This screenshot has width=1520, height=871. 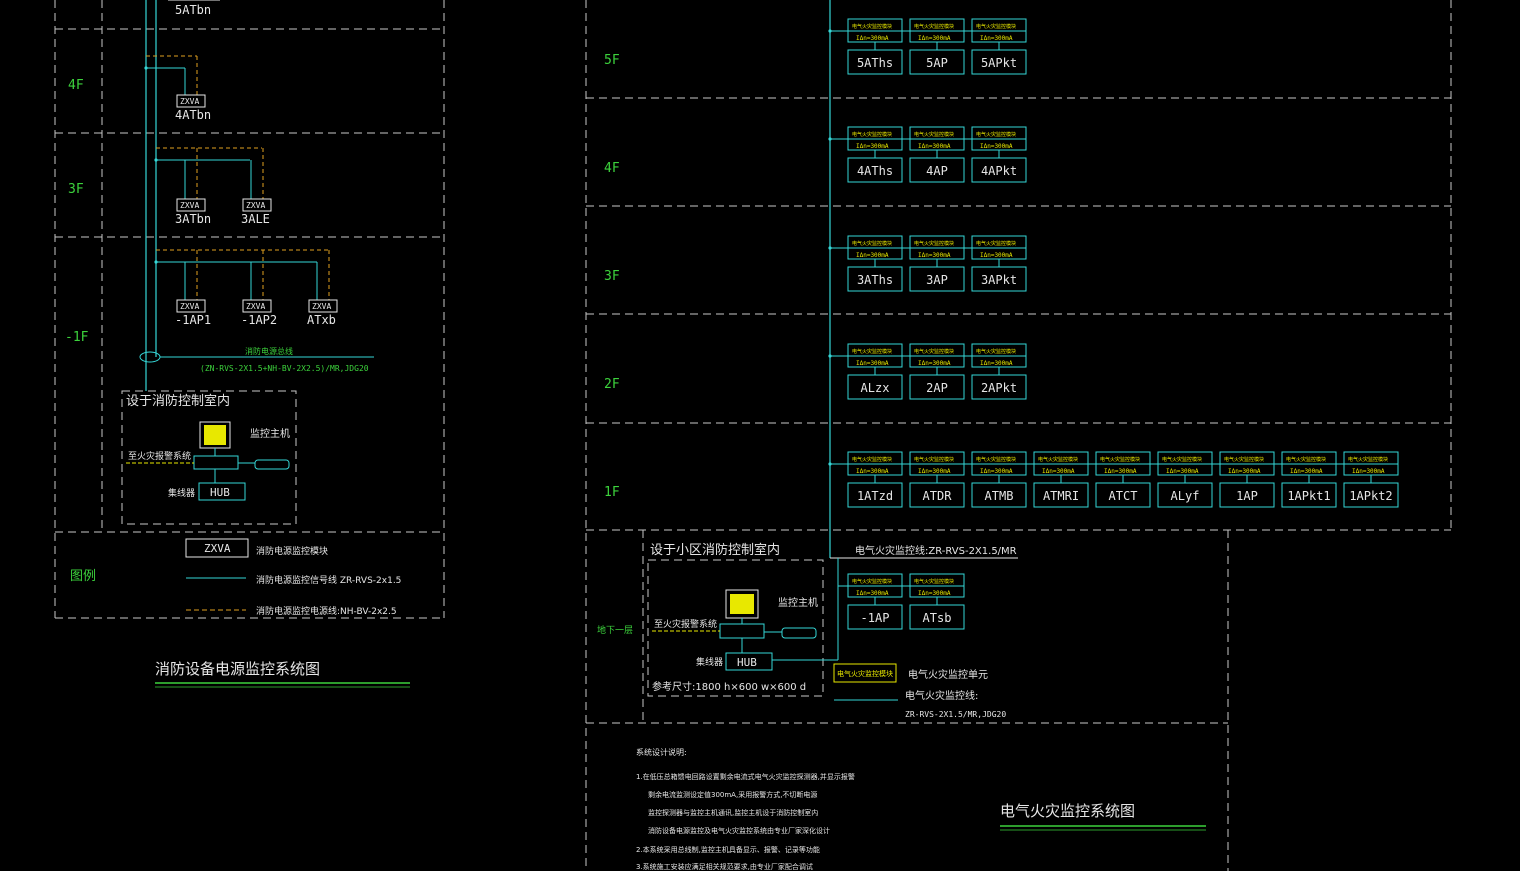 I want to click on left-diagram-title: 消防设备电源监控系统图, so click(x=237, y=669).